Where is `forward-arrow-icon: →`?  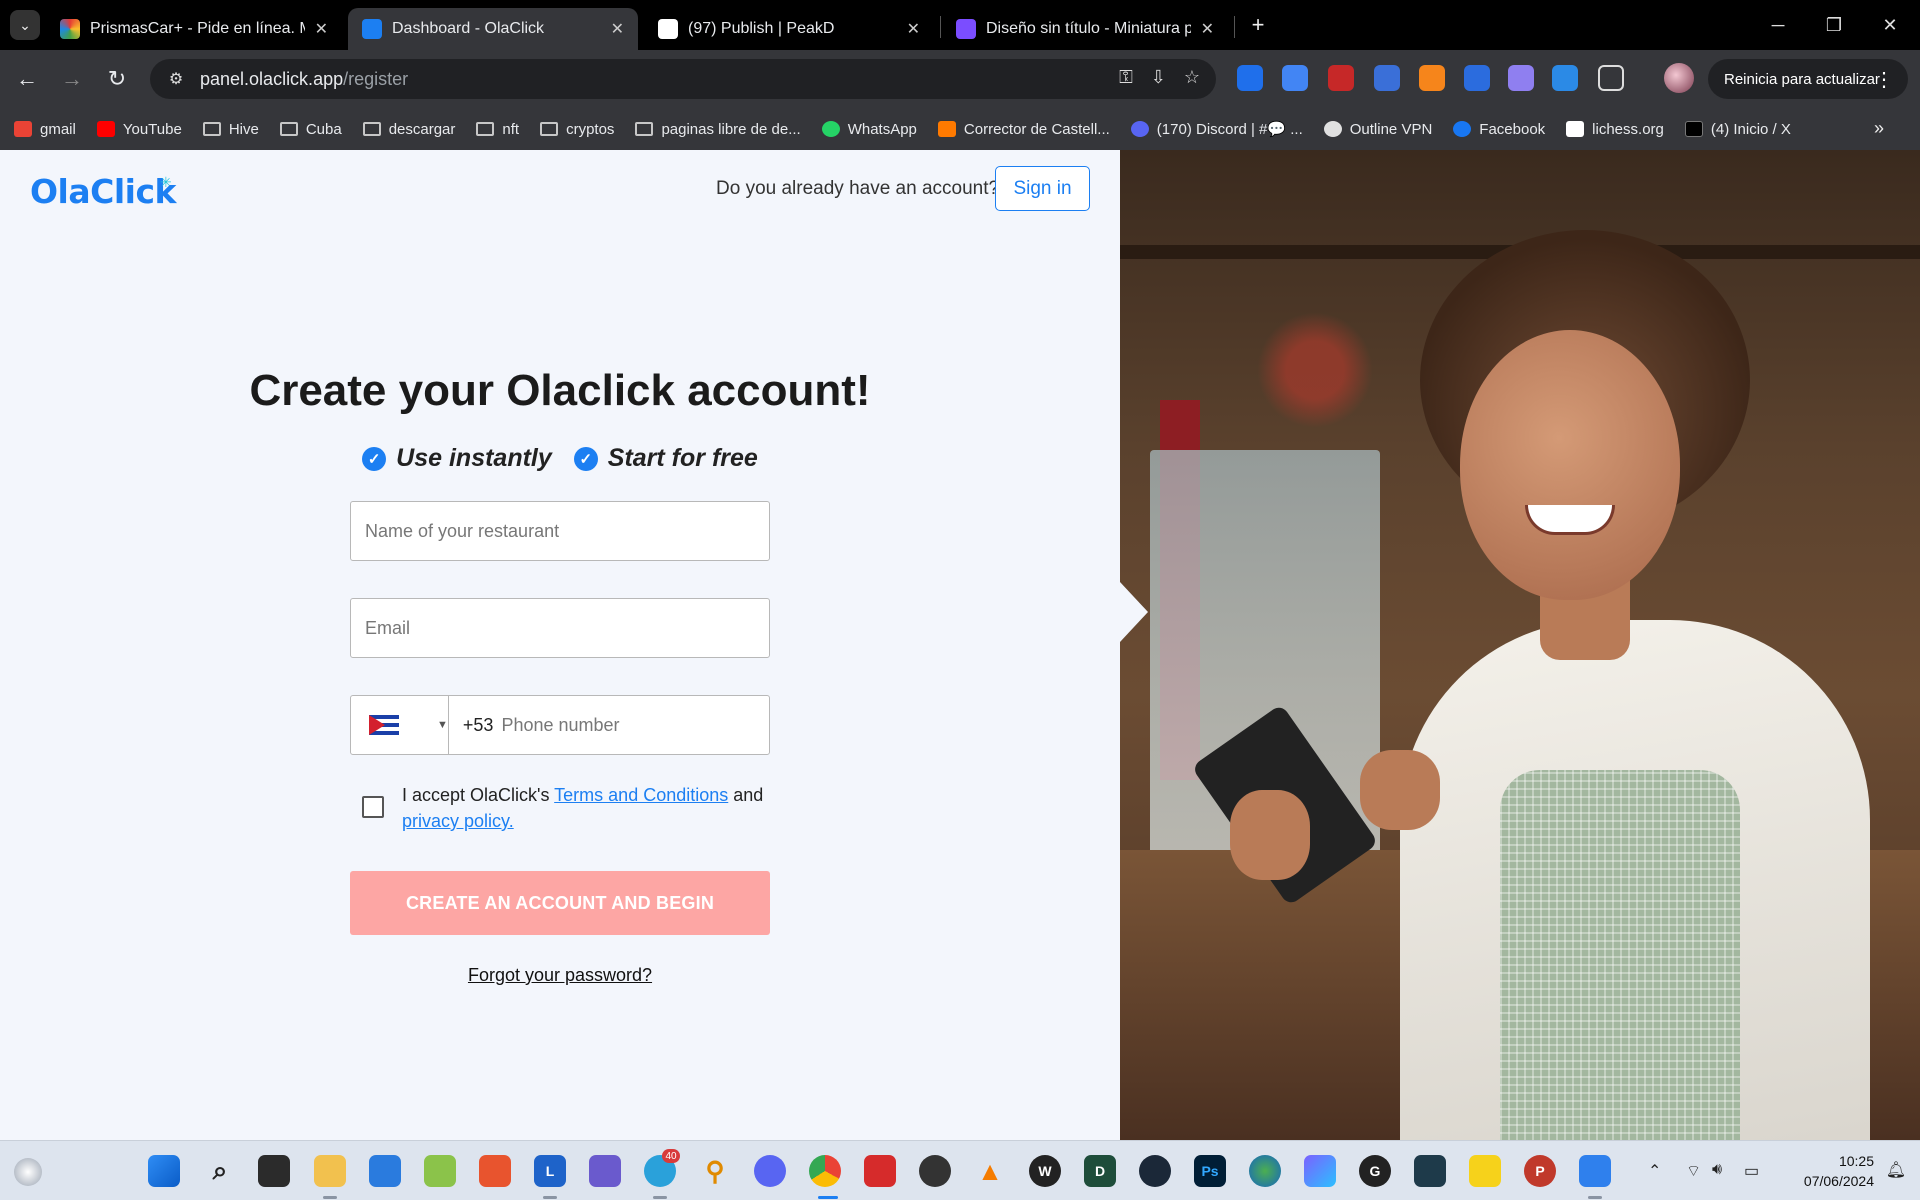 forward-arrow-icon: → is located at coordinates (72, 79).